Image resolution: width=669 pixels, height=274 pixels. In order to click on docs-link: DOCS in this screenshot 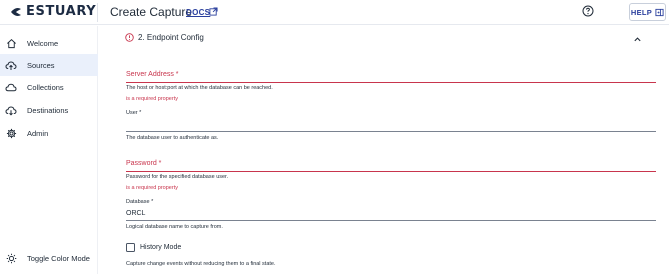, I will do `click(198, 12)`.